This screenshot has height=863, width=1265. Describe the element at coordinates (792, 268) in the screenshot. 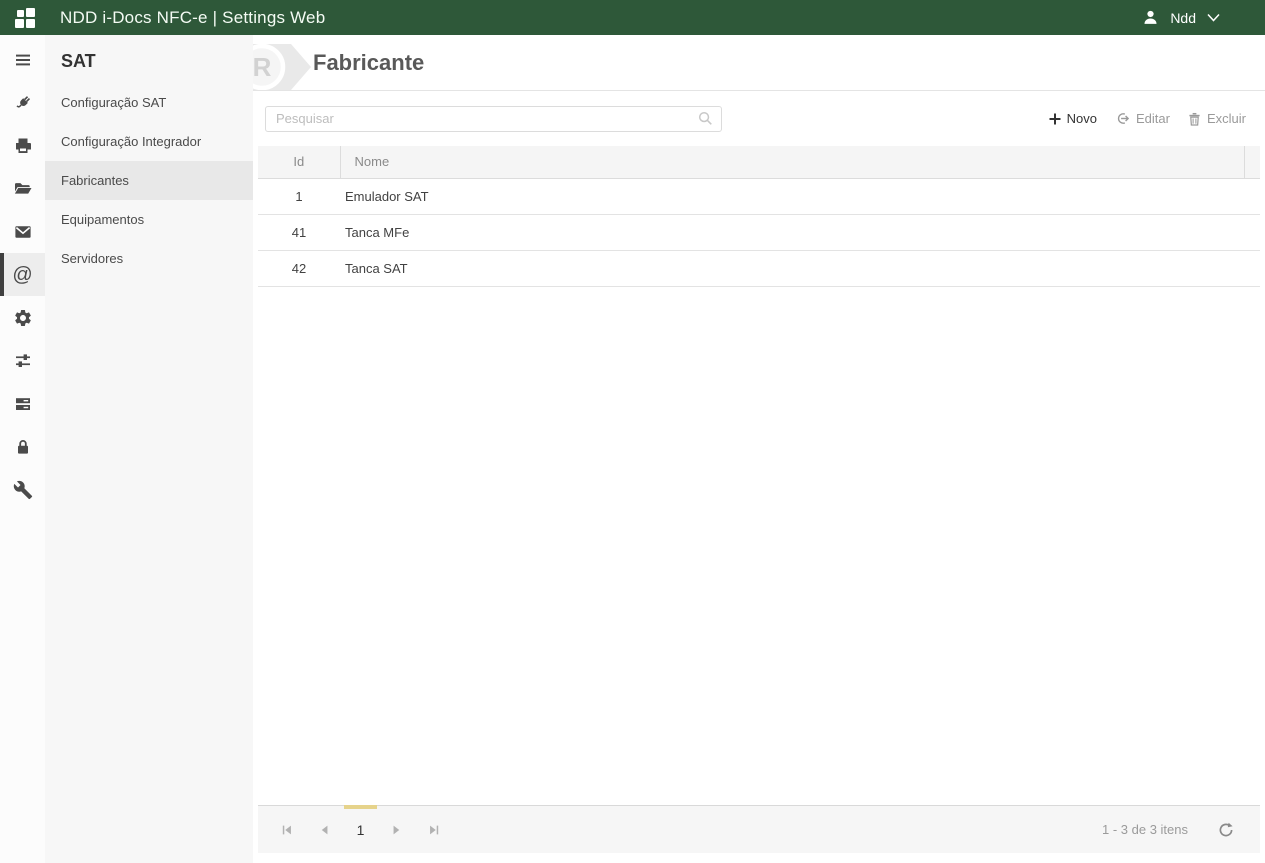

I see `cell-nome: Tanca SAT` at that location.